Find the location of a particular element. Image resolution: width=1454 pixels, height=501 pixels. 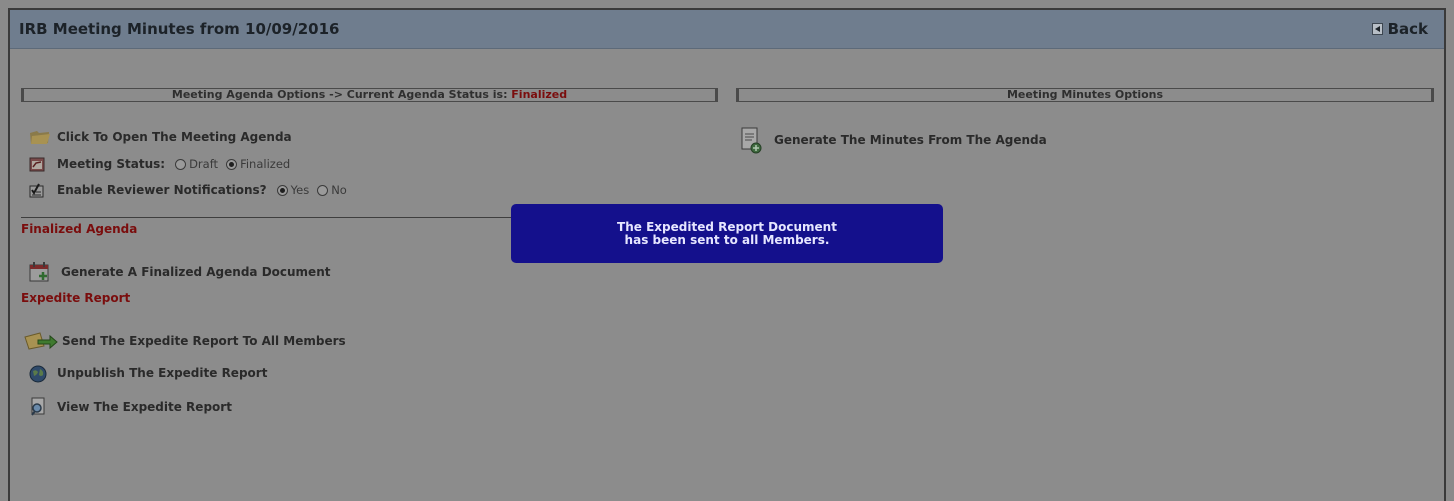

send-mail-icon is located at coordinates (41, 341).